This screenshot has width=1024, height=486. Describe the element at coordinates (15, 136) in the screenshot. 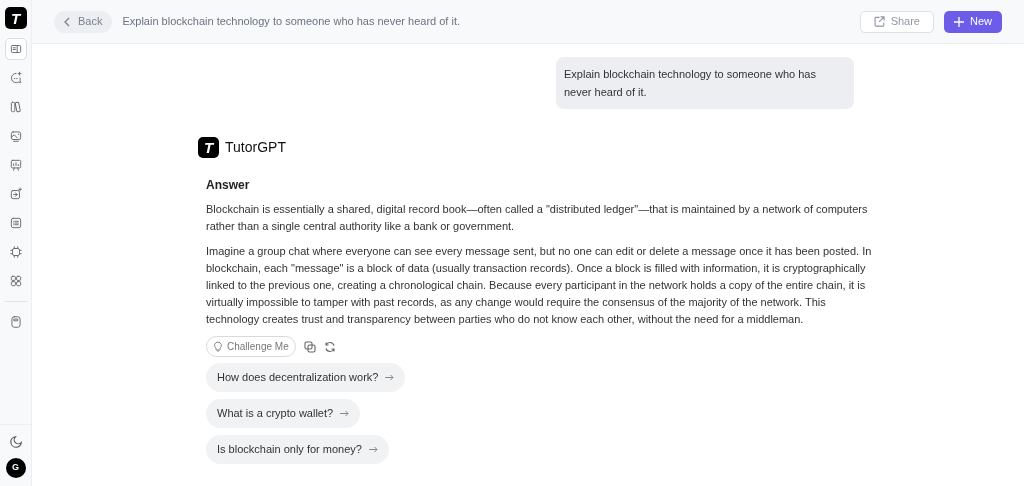

I see `image-icon` at that location.